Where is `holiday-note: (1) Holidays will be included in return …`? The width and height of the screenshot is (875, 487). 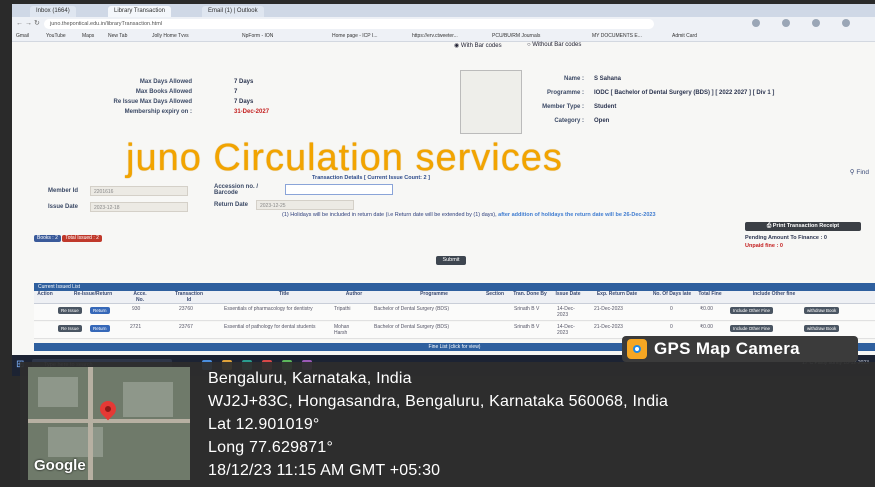 holiday-note: (1) Holidays will be included in return … is located at coordinates (469, 215).